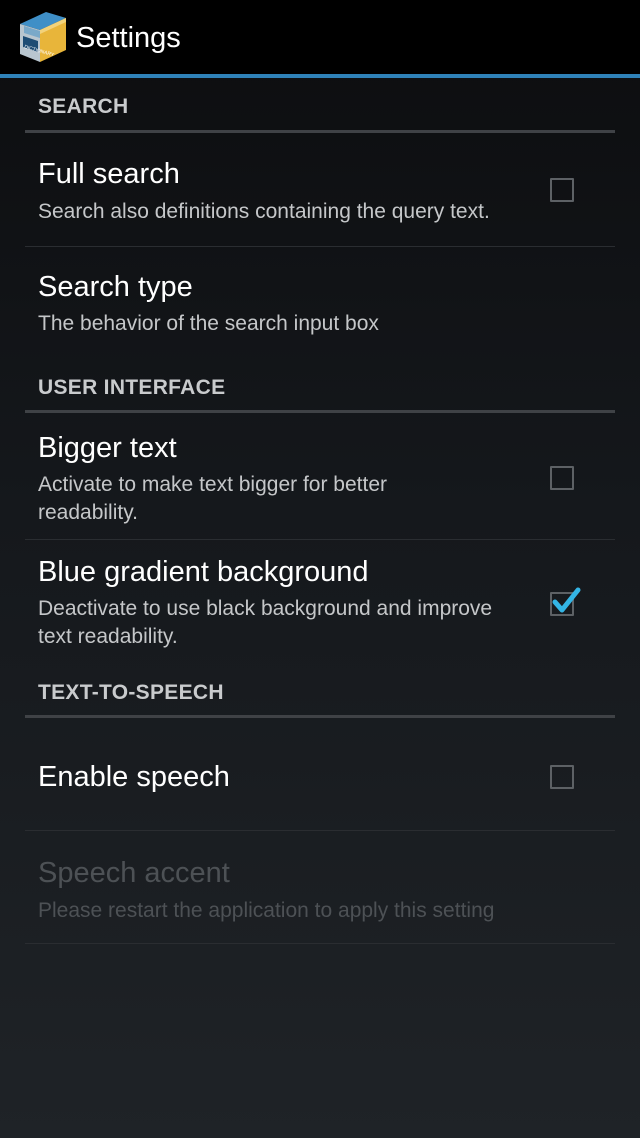 Image resolution: width=640 pixels, height=1138 pixels. Describe the element at coordinates (107, 448) in the screenshot. I see `pref-title: Bigger text` at that location.